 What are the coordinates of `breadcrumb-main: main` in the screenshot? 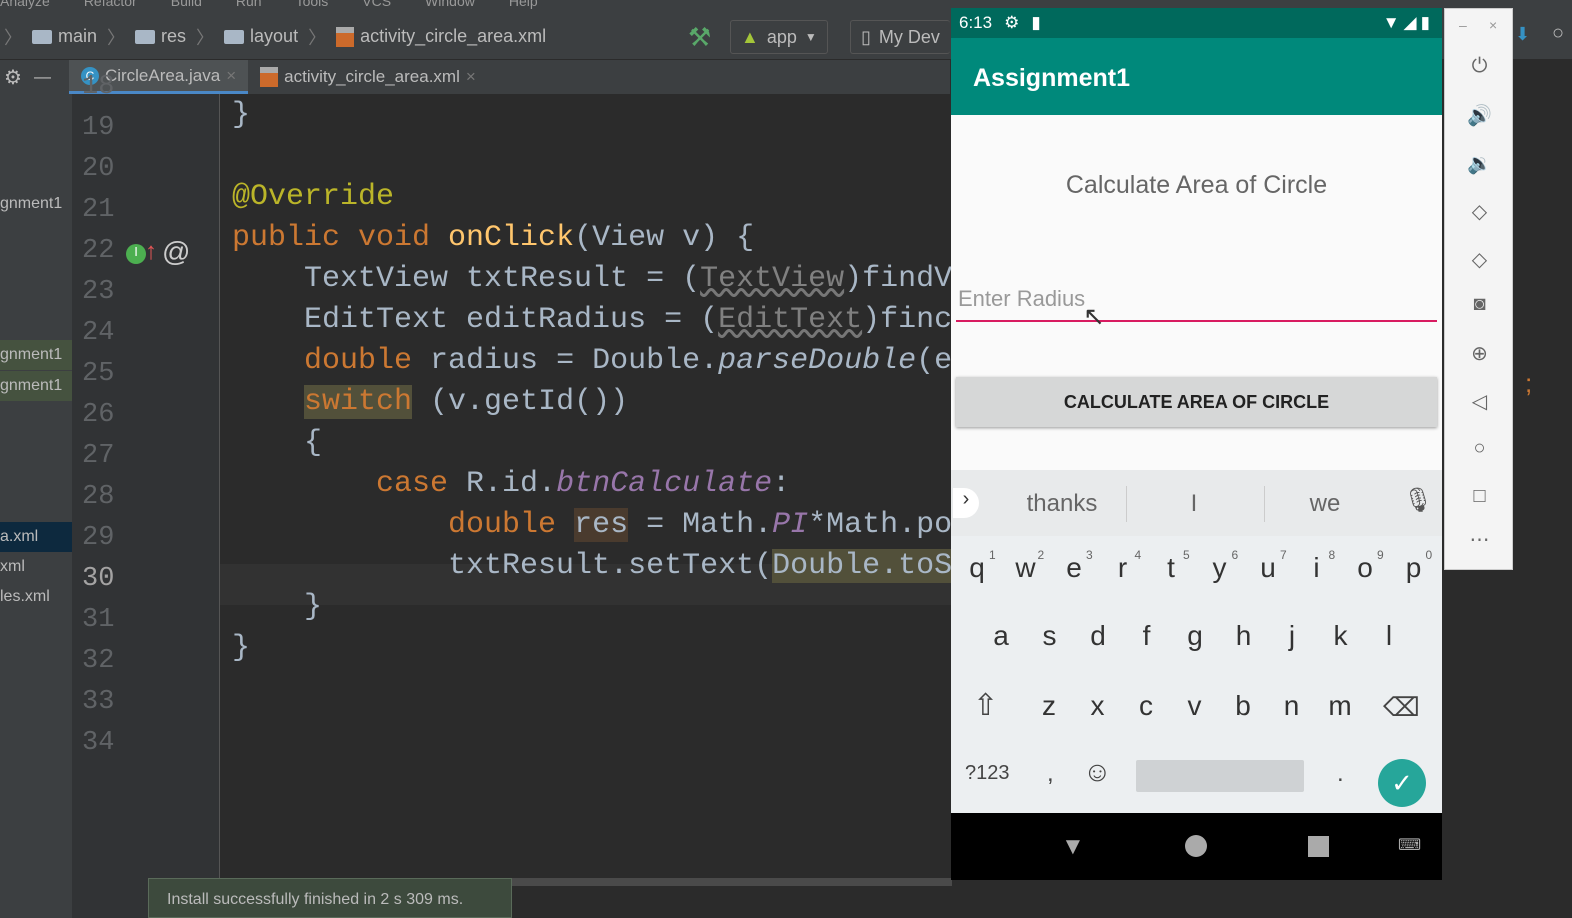 It's located at (64, 36).